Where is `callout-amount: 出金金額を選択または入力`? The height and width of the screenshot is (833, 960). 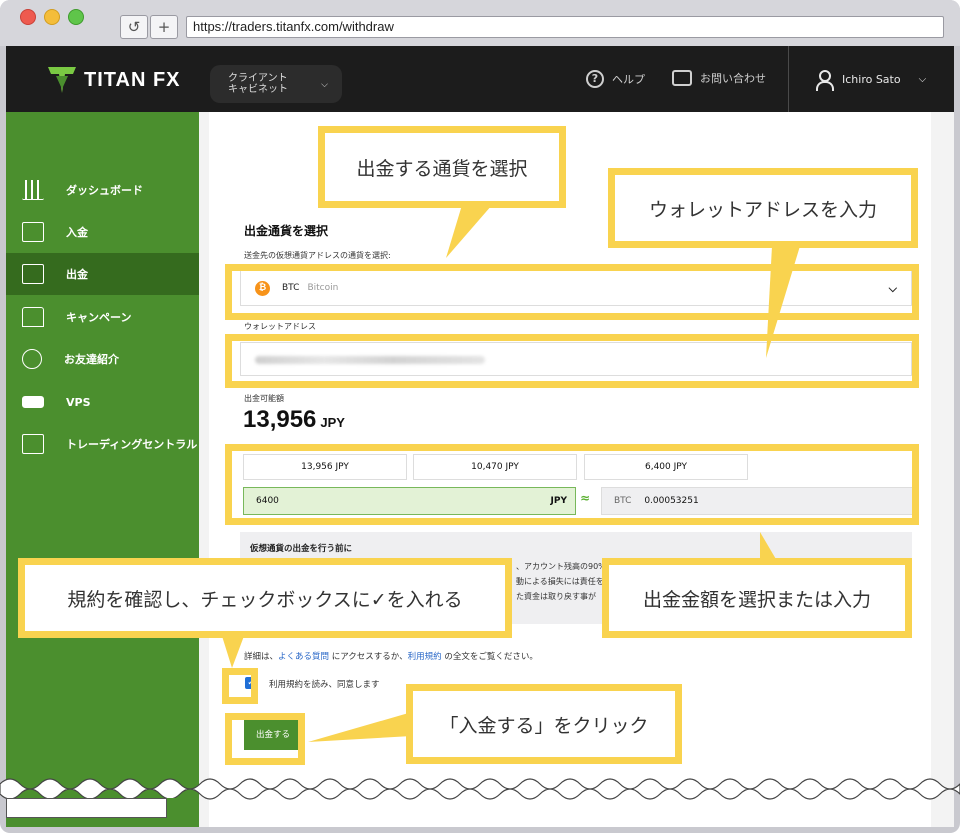 callout-amount: 出金金額を選択または入力 is located at coordinates (757, 598).